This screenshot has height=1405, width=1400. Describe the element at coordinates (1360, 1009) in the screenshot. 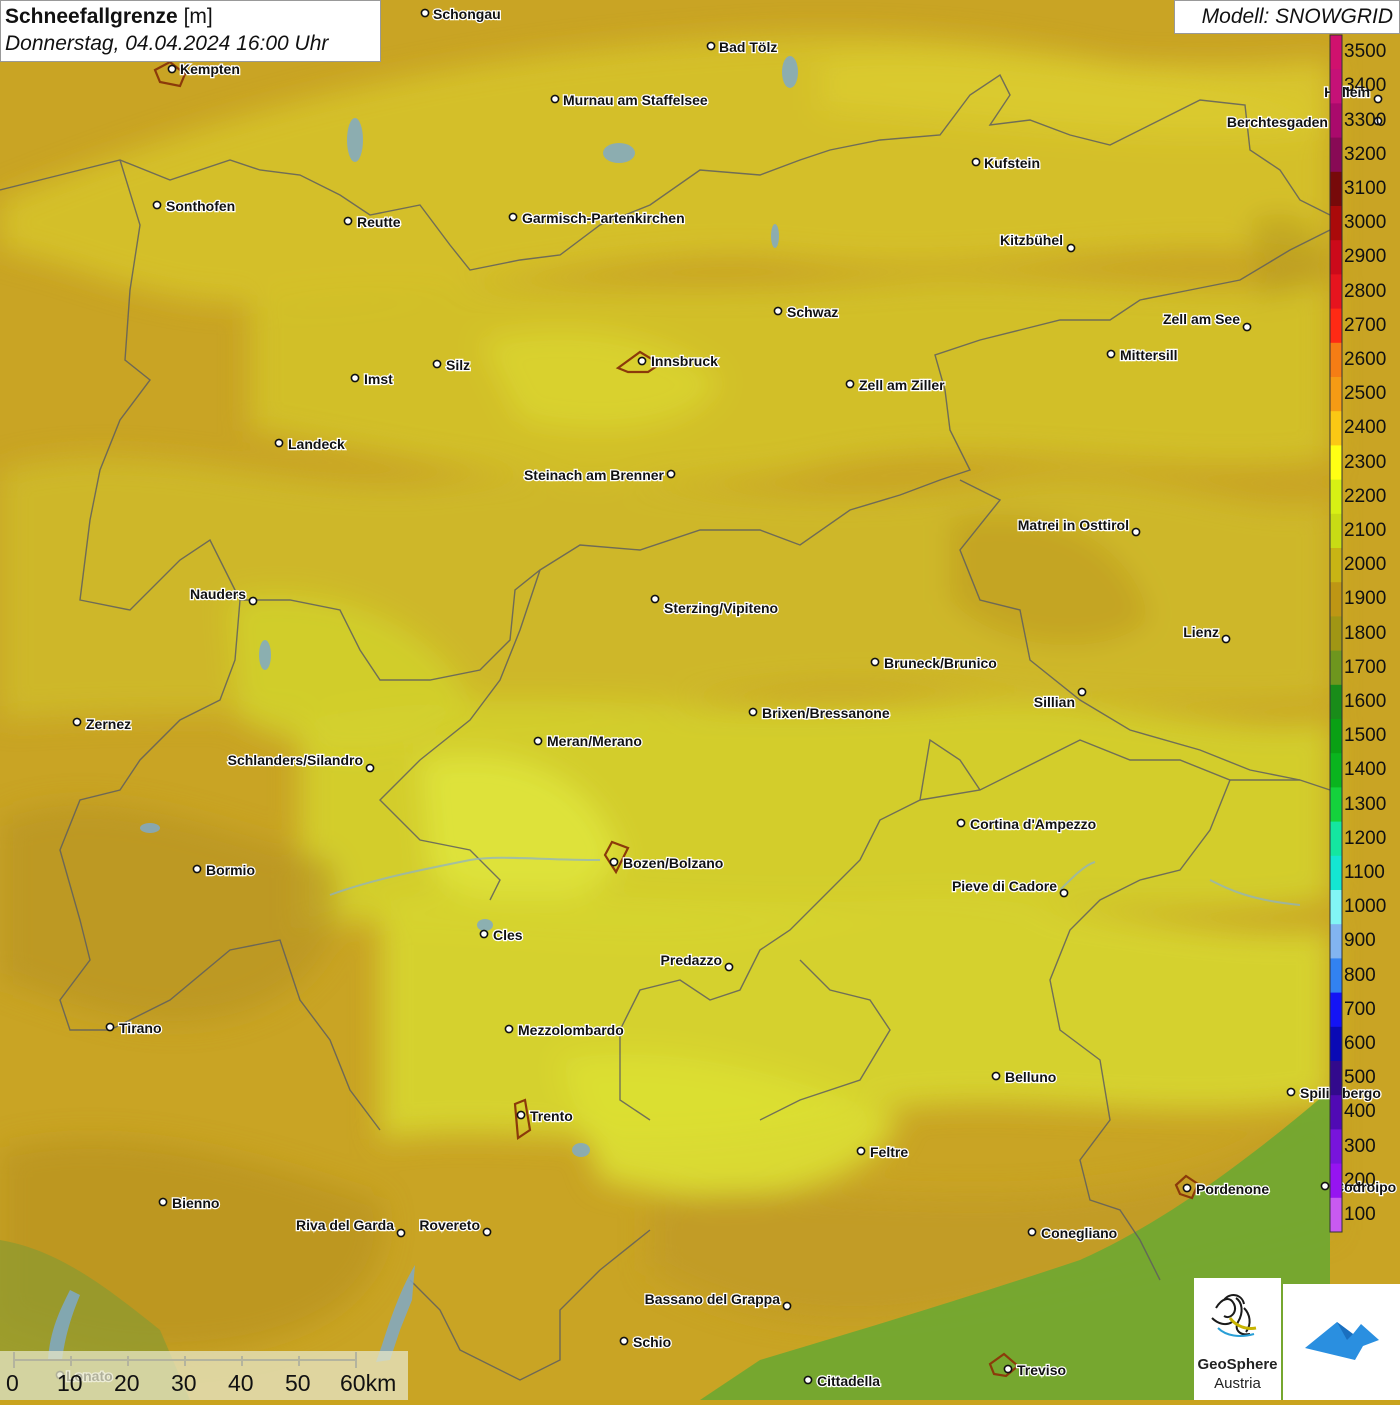

I see `legend-label-700: 700` at that location.